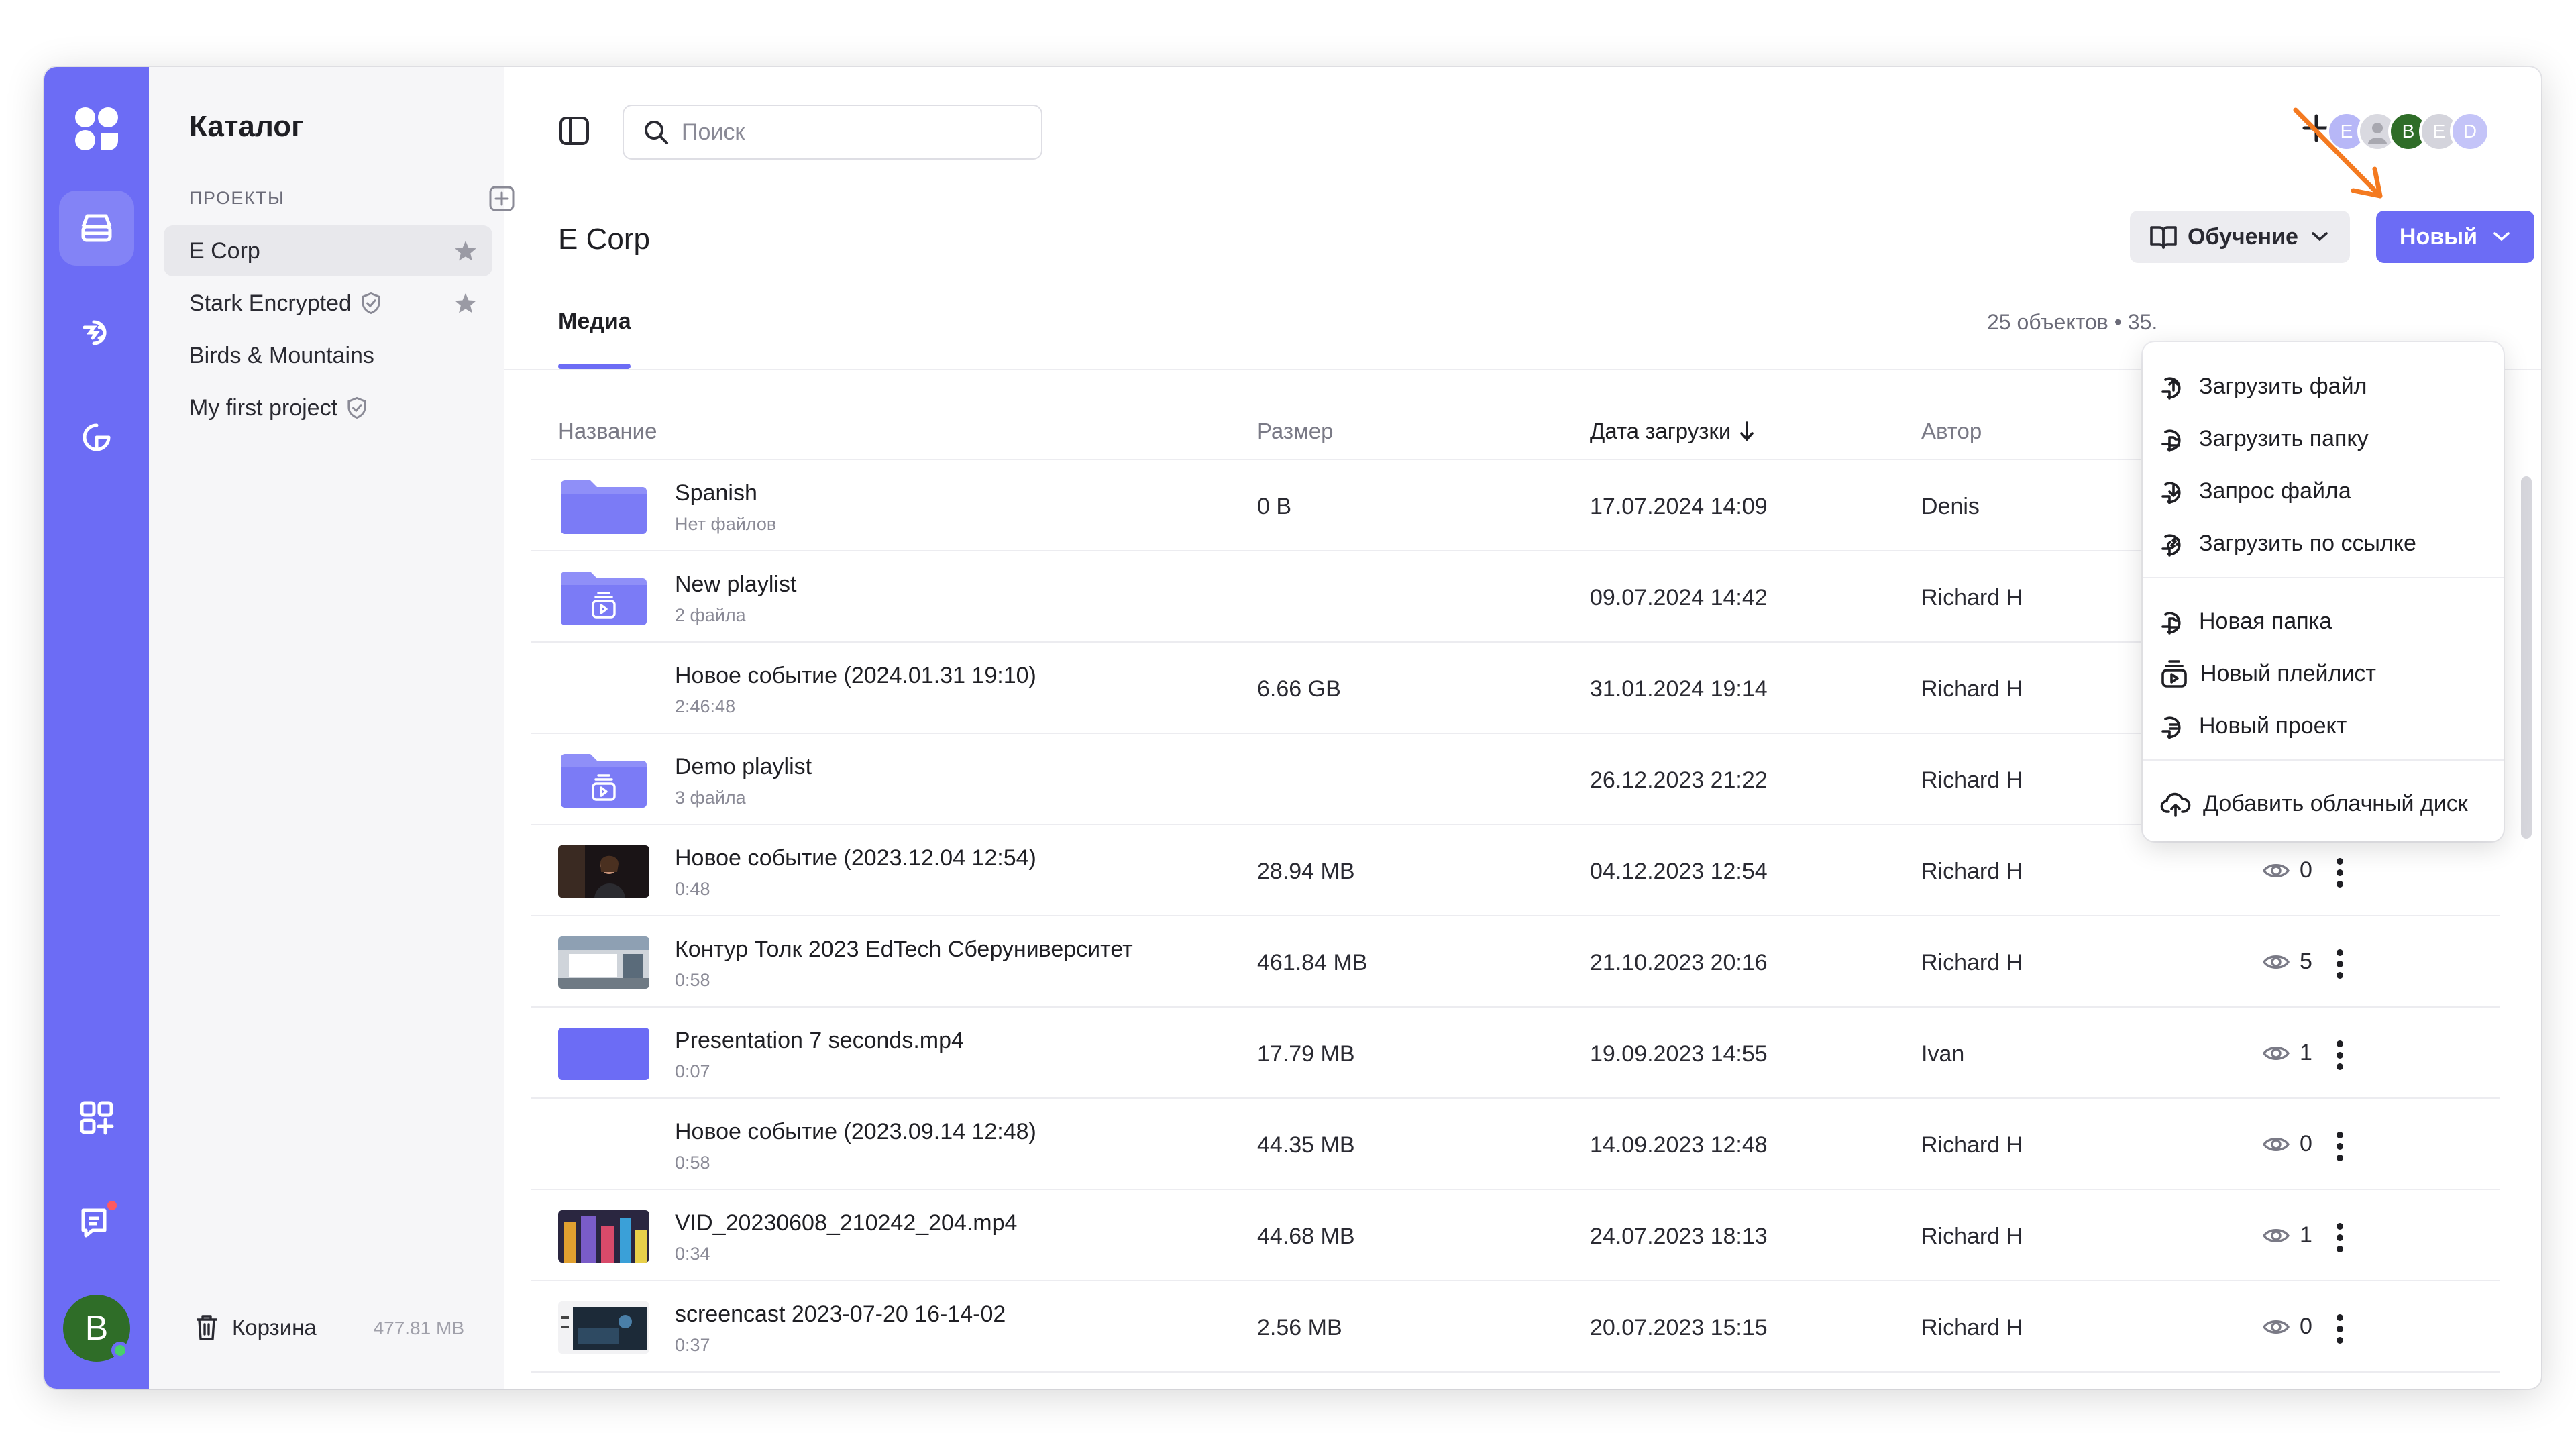 This screenshot has width=2576, height=1449. I want to click on item-size: 2.56 MB, so click(1299, 1327).